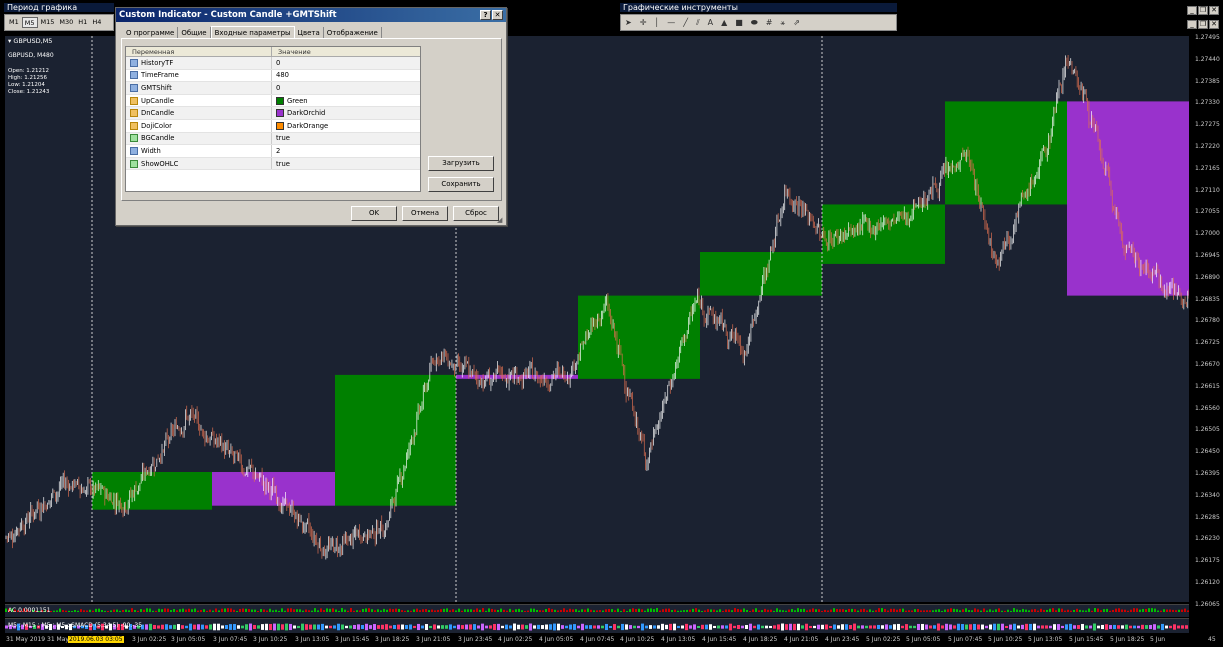 The width and height of the screenshot is (1223, 647). Describe the element at coordinates (485, 15) in the screenshot. I see `help-button: ?` at that location.